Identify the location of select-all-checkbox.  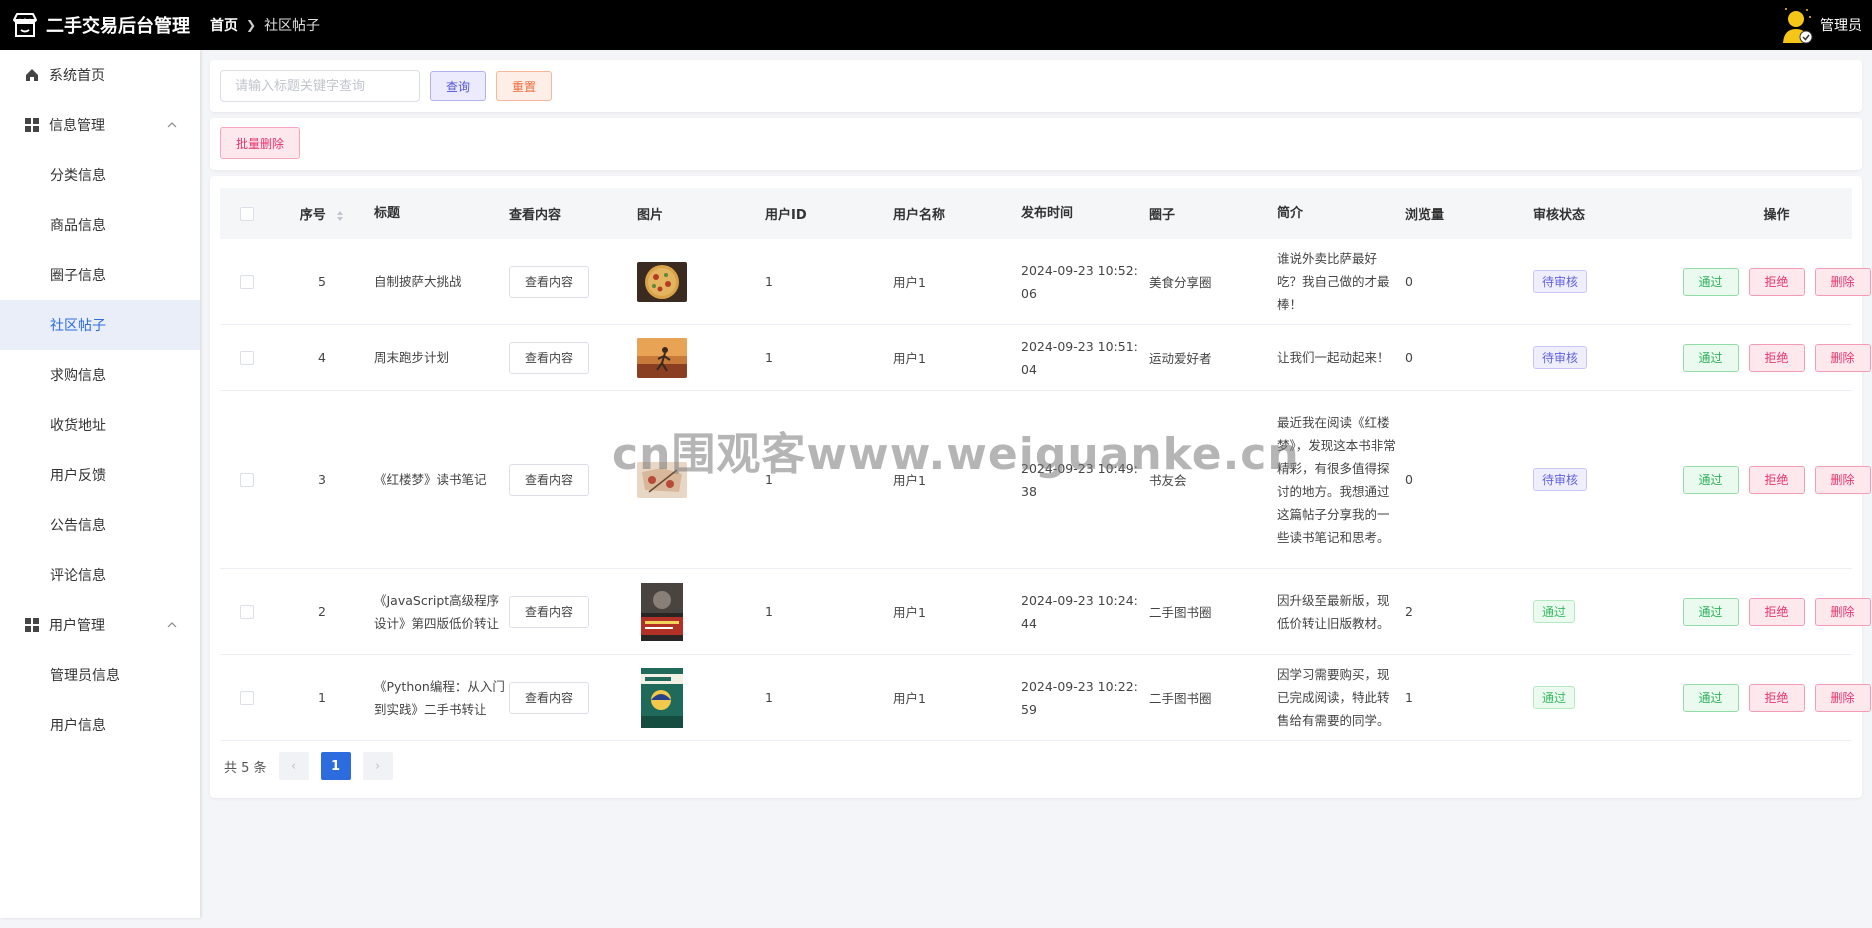
(247, 213).